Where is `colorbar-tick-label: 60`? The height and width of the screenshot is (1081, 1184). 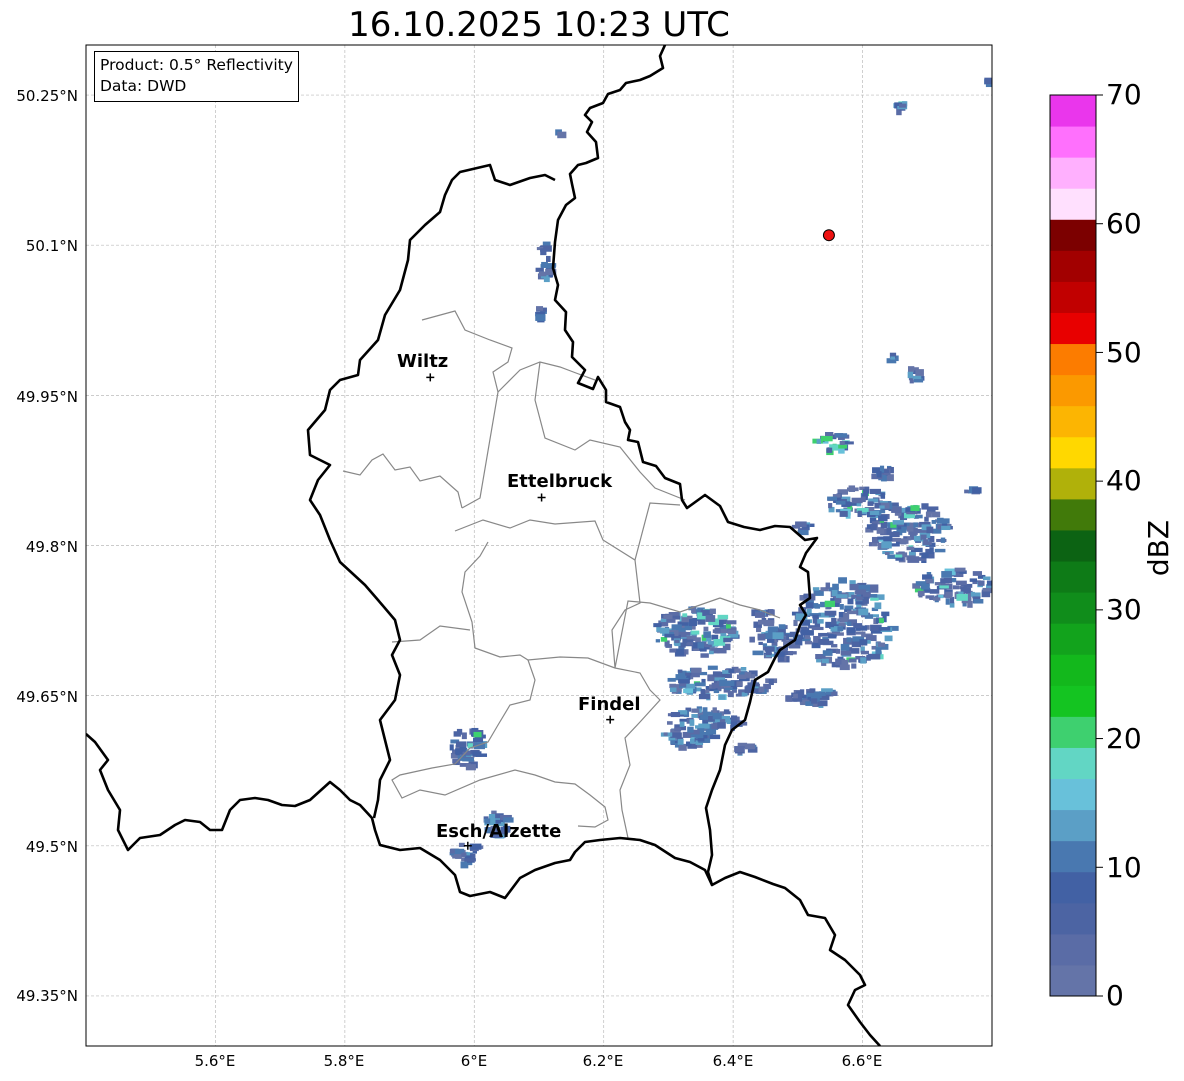
colorbar-tick-label: 60 is located at coordinates (1124, 223).